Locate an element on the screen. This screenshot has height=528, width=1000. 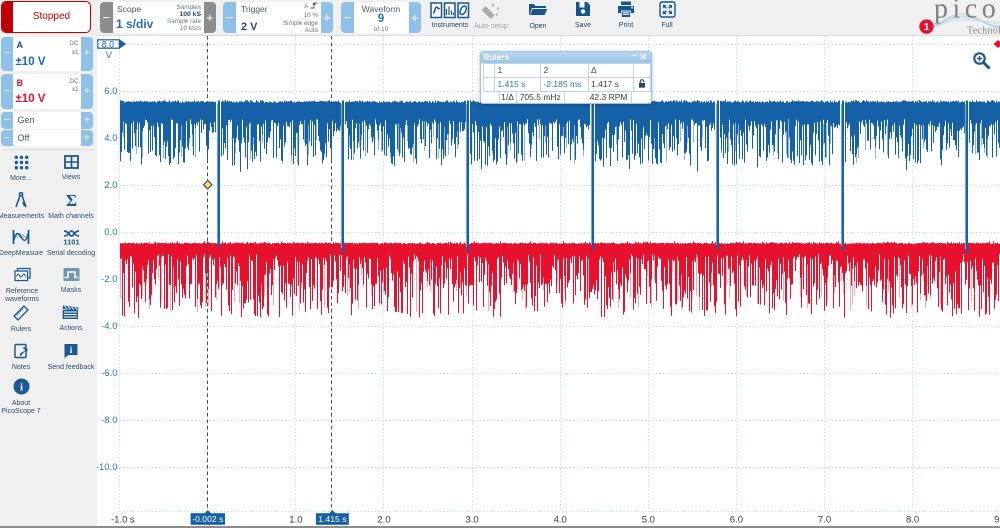
svg-text: -2.0 is located at coordinates (109, 279).